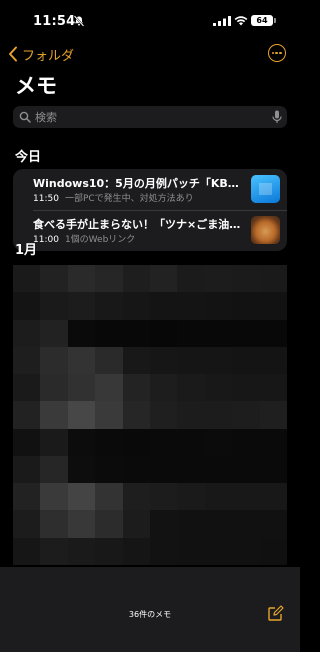 This screenshot has width=320, height=652. I want to click on silent-bell-icon, so click(79, 21).